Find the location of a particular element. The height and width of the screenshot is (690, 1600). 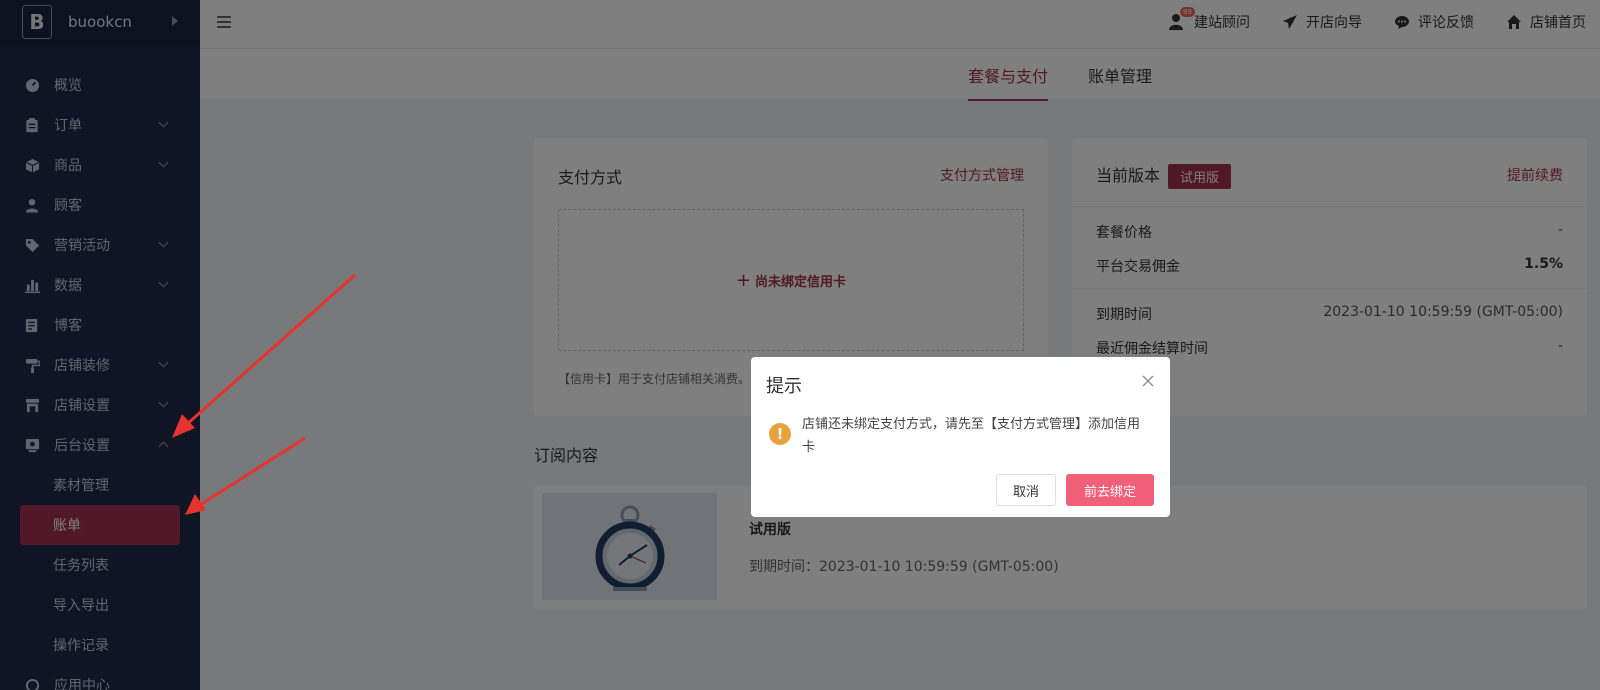

go-bind-button: 前去绑定 is located at coordinates (1110, 490).